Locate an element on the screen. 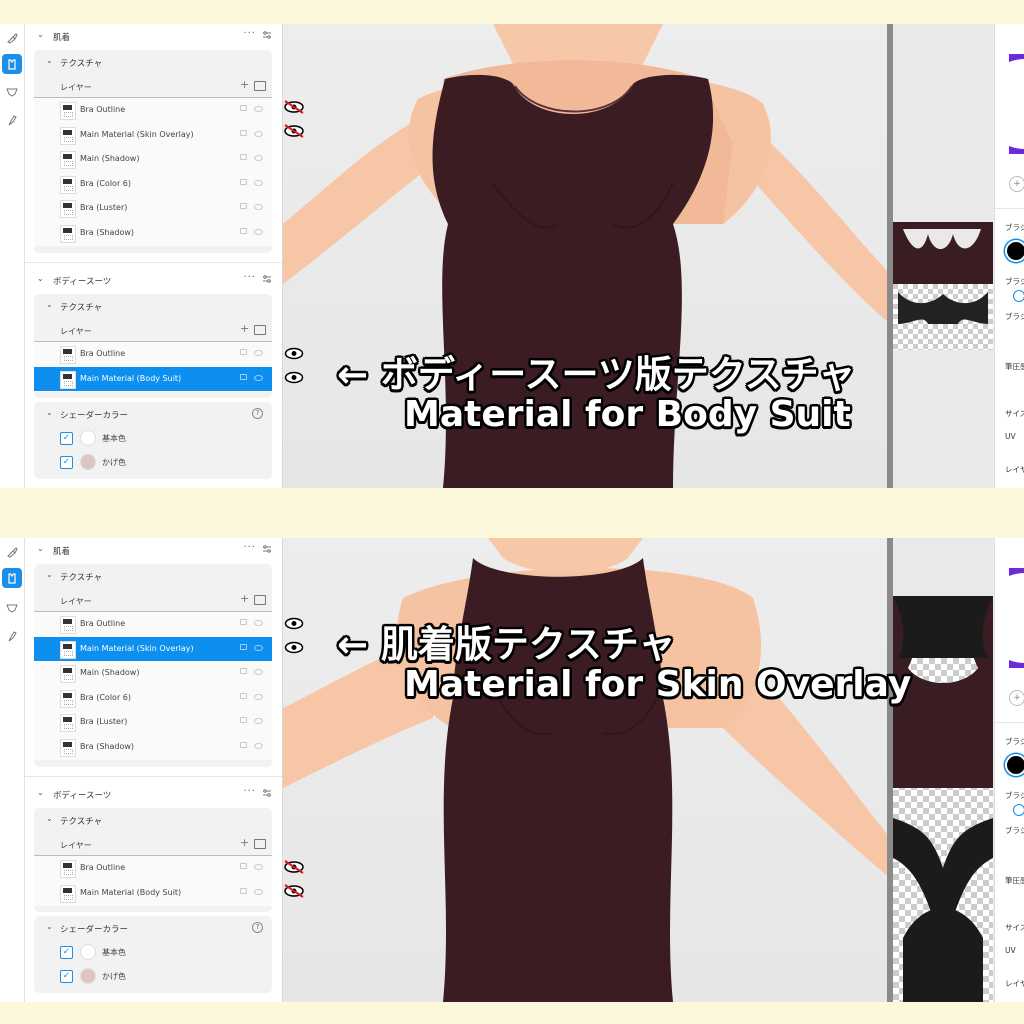  layer-row: Main Material (Body Suit) is located at coordinates (153, 893).